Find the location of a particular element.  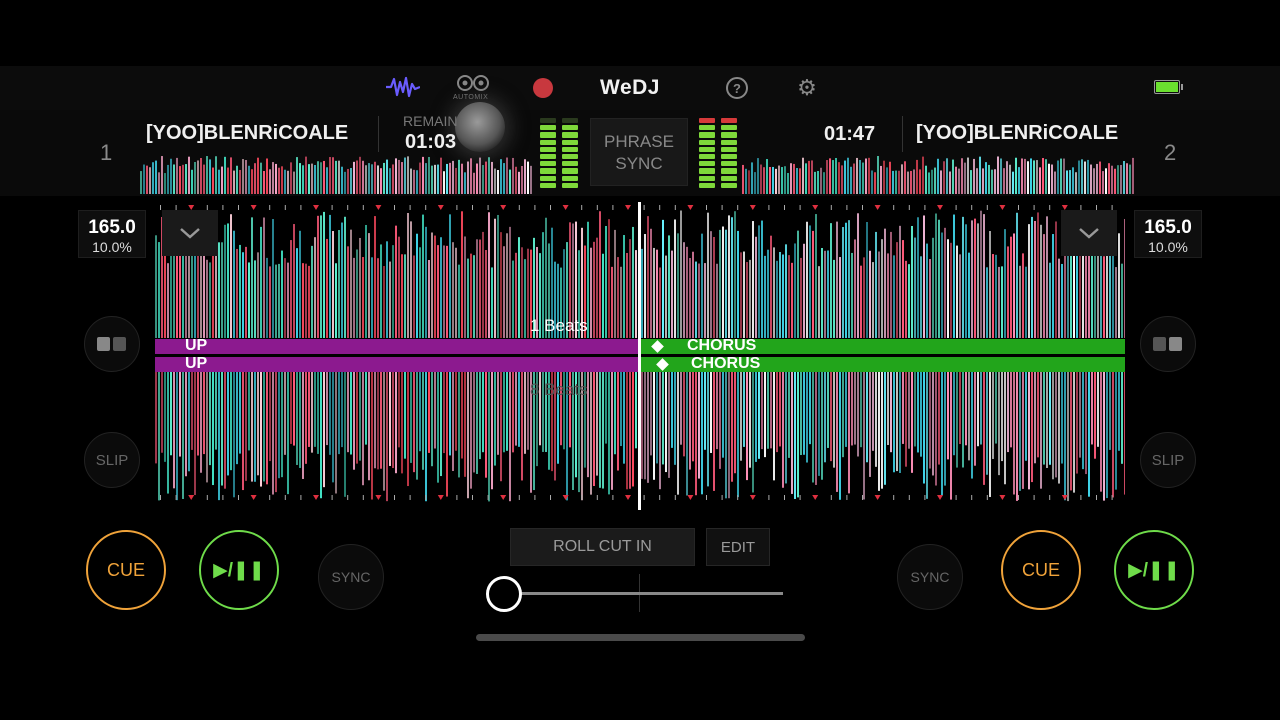

deck-2-cue-button: CUE is located at coordinates (1041, 570).